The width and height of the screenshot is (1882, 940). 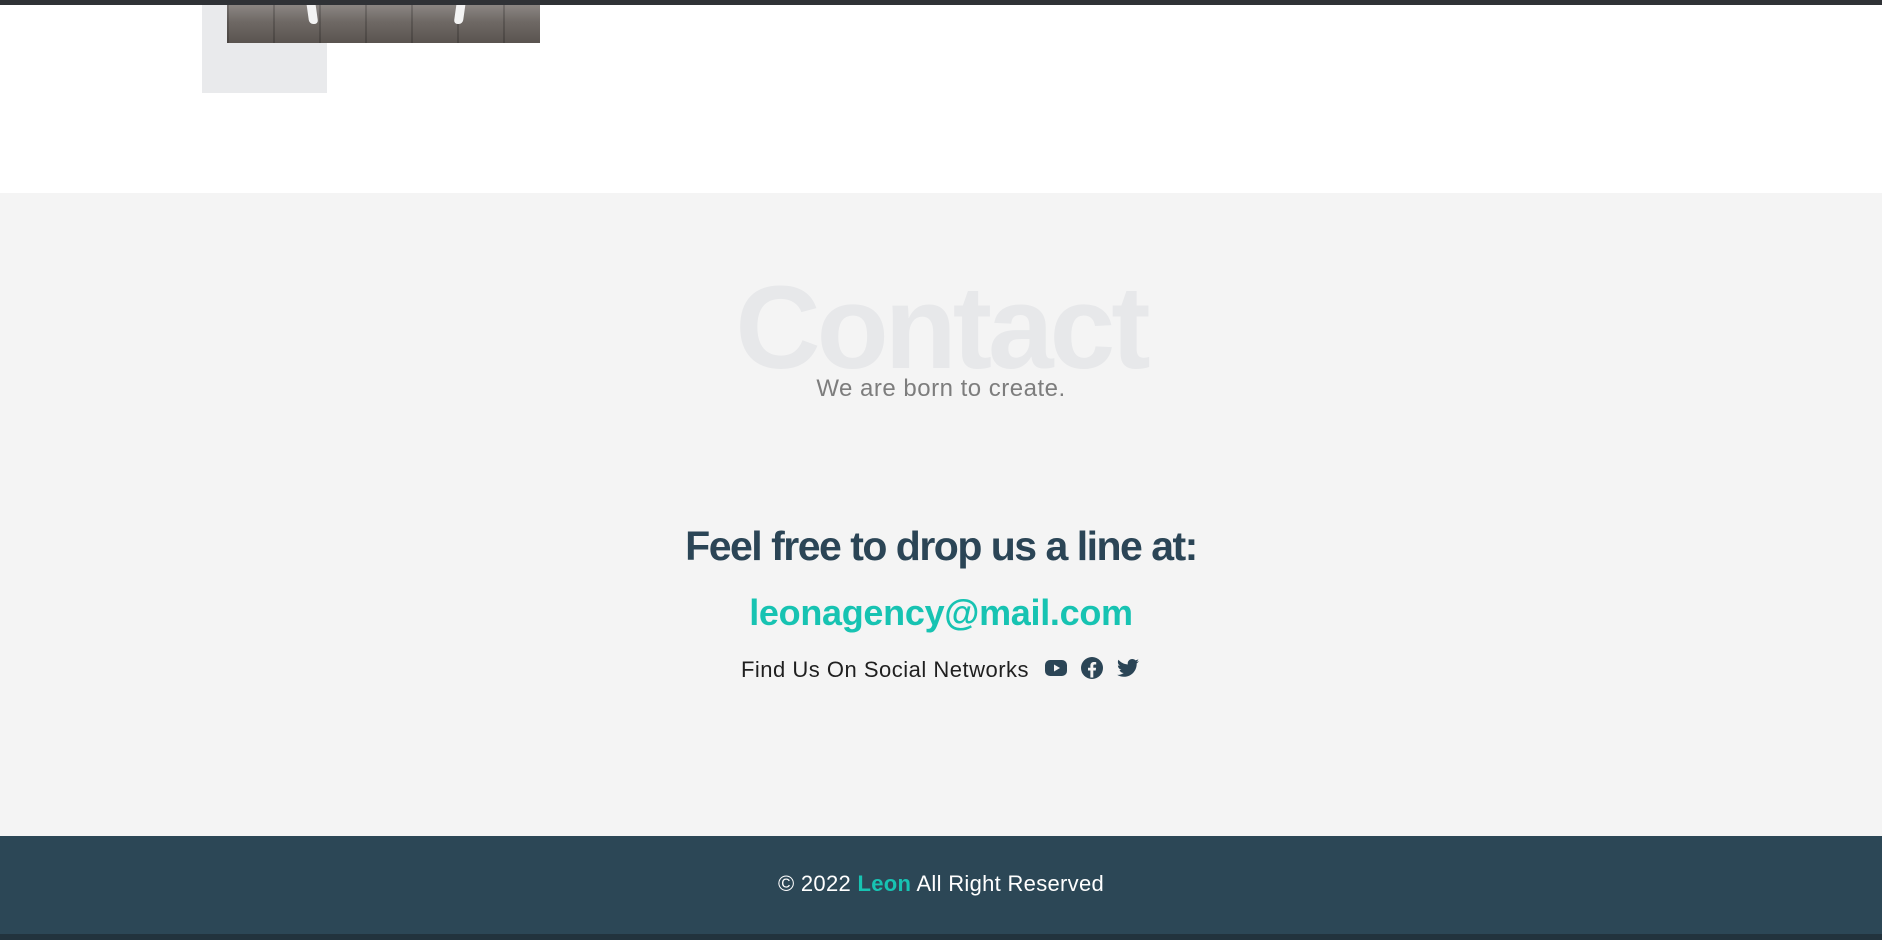 What do you see at coordinates (941, 546) in the screenshot?
I see `contact-heading: Feel free to drop us a line at:` at bounding box center [941, 546].